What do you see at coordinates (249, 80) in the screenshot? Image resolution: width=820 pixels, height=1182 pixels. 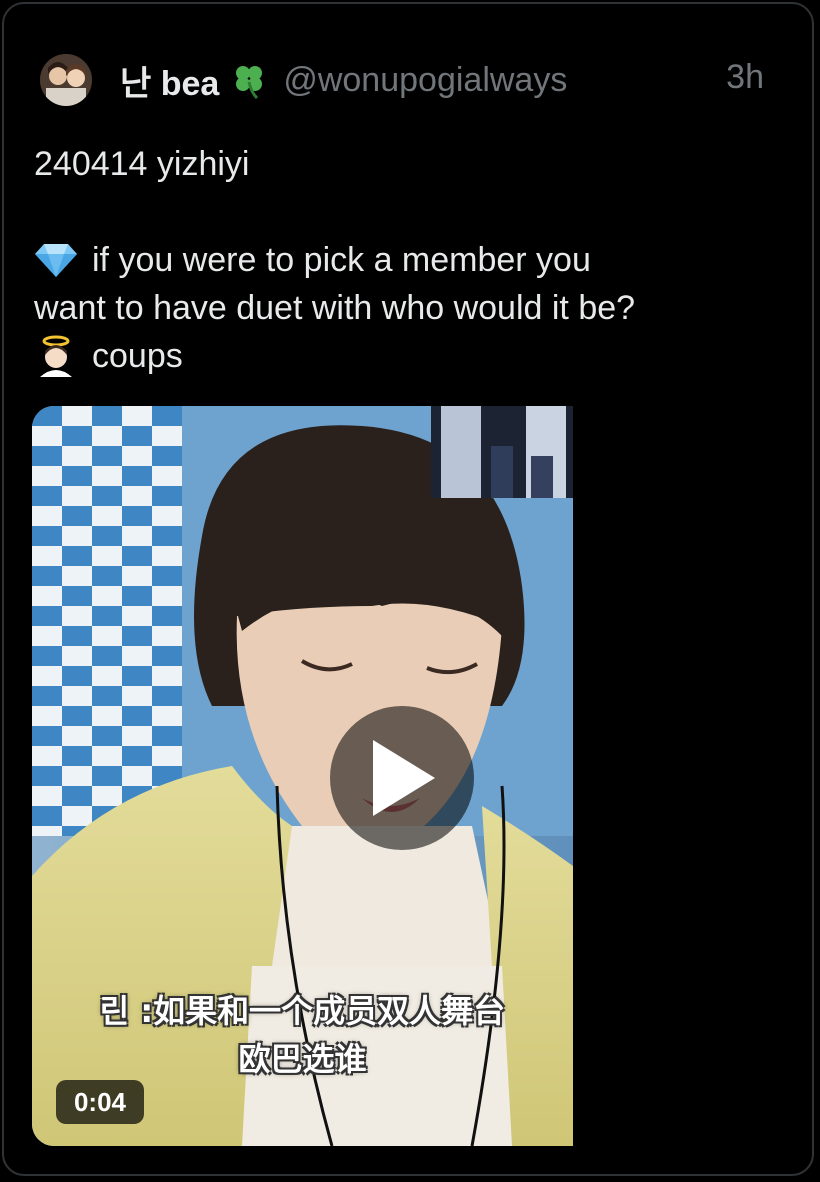 I see `four-leaf-clover-icon` at bounding box center [249, 80].